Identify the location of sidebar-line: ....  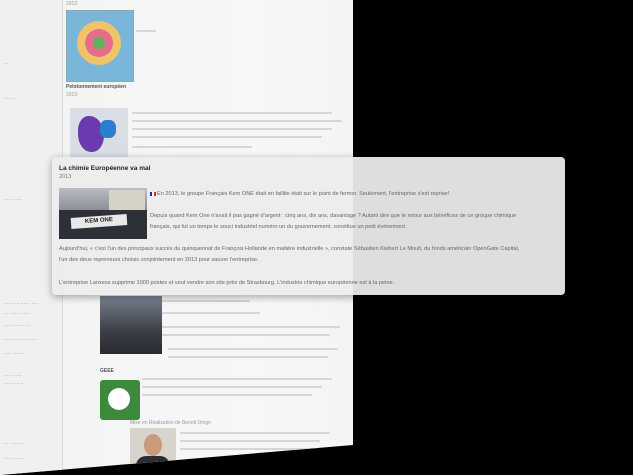
(6, 63).